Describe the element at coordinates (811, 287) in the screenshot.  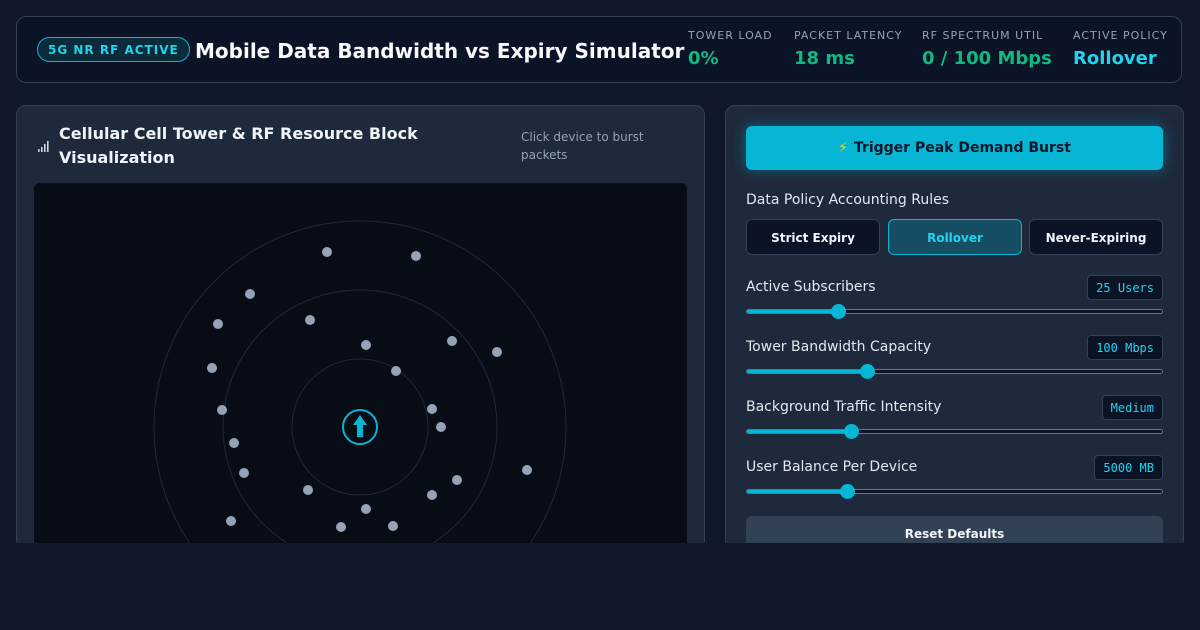
I see `active-subscribers-label: Active Subscribers` at that location.